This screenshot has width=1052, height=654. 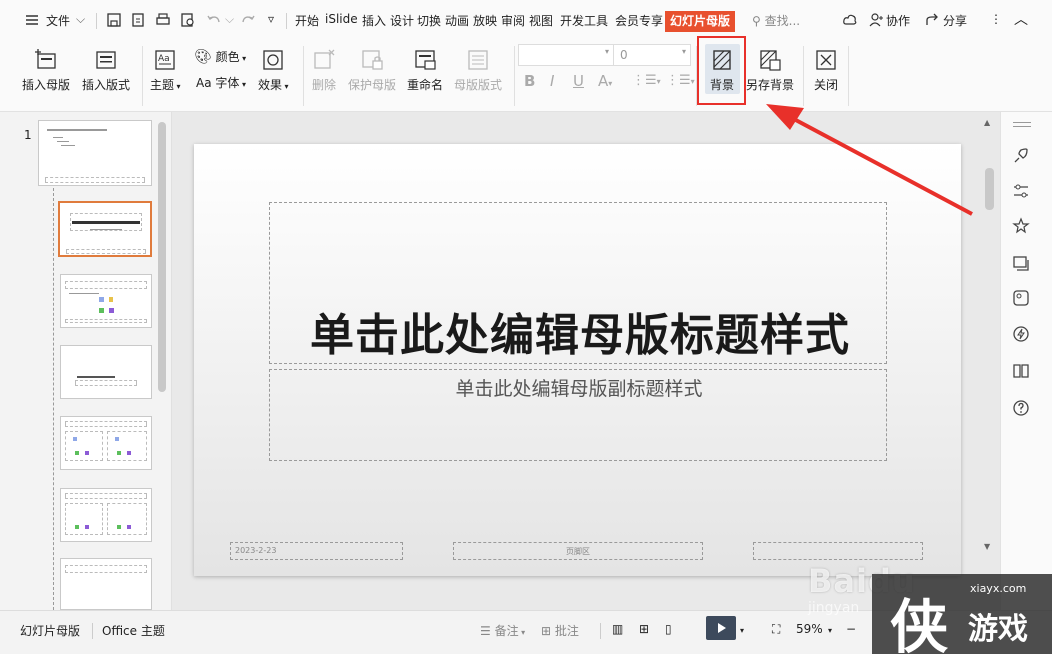 What do you see at coordinates (105, 229) in the screenshot?
I see `layout-thumbnail-title` at bounding box center [105, 229].